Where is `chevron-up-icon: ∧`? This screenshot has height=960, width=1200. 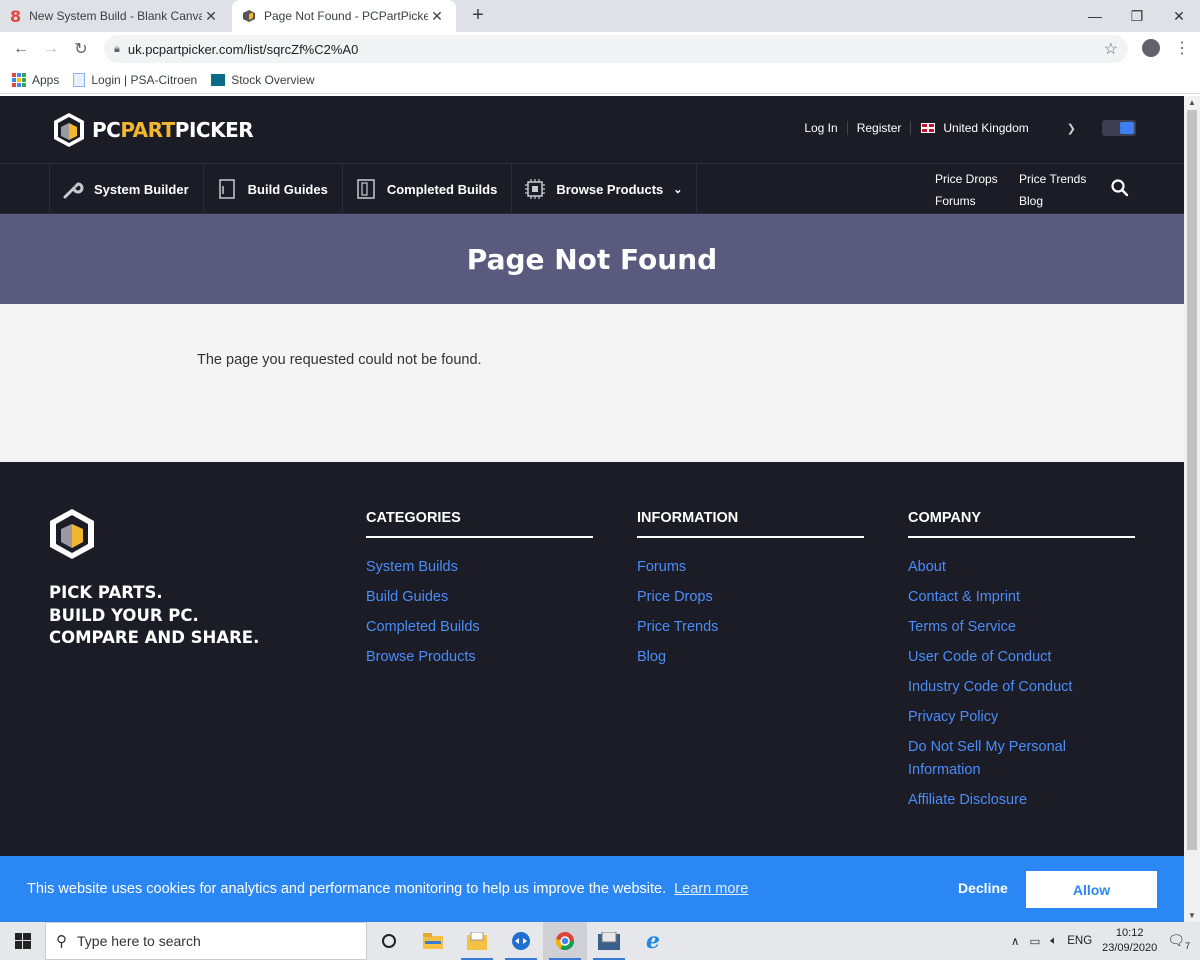
chevron-up-icon: ∧ is located at coordinates (1015, 941).